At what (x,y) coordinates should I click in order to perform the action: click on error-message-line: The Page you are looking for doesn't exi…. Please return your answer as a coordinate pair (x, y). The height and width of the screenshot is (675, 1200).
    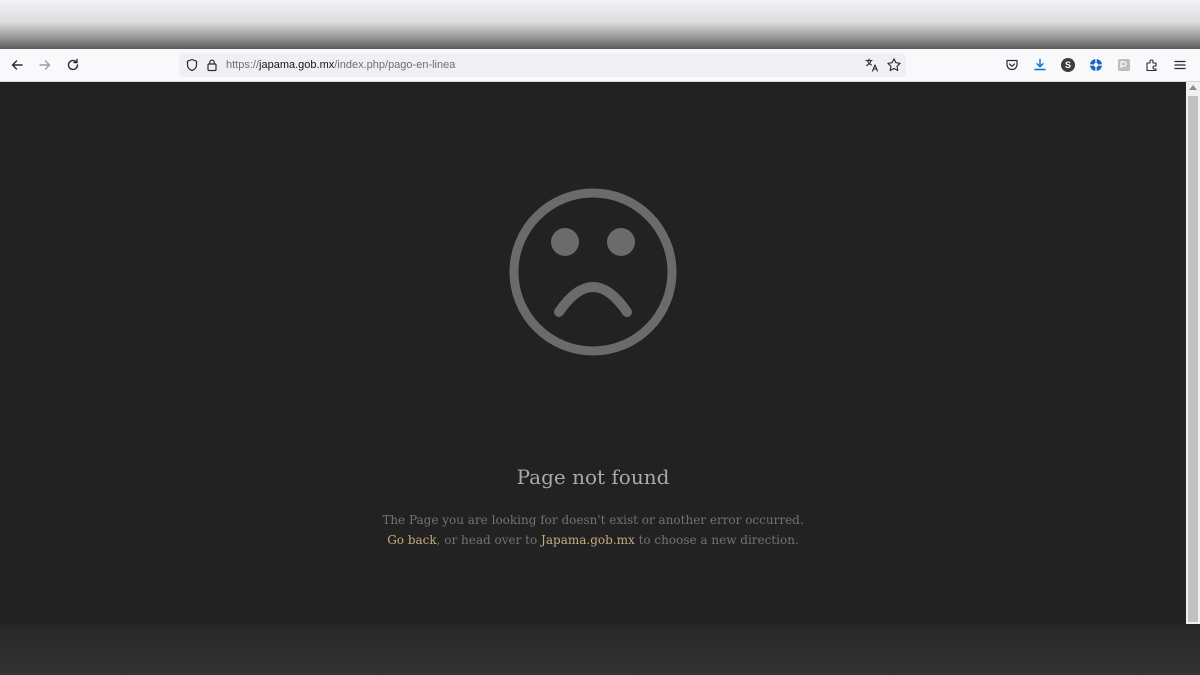
    Looking at the image, I should click on (593, 520).